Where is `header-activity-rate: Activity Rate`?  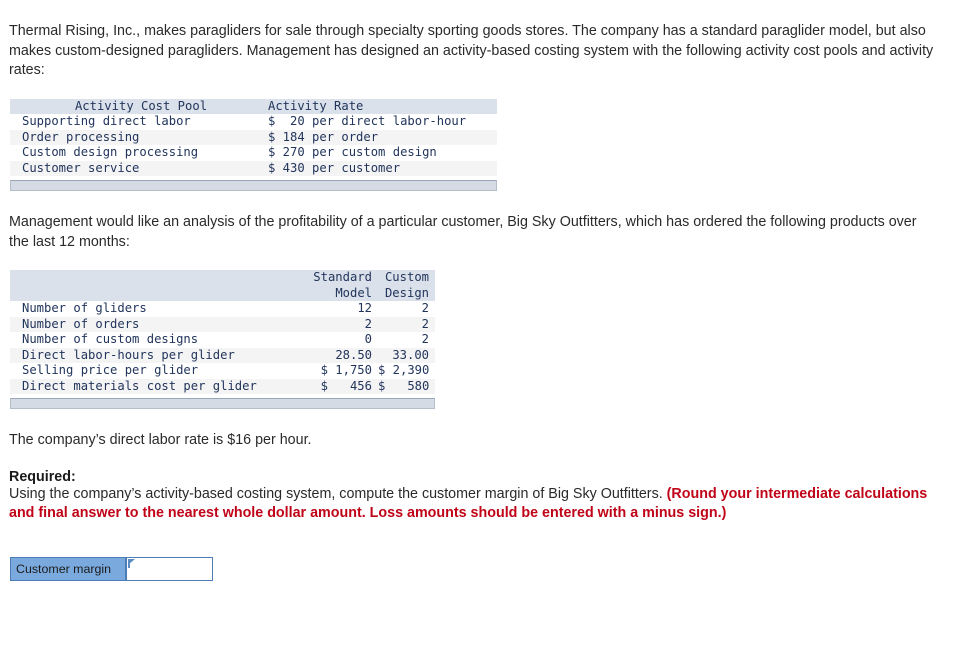
header-activity-rate: Activity Rate is located at coordinates (378, 106).